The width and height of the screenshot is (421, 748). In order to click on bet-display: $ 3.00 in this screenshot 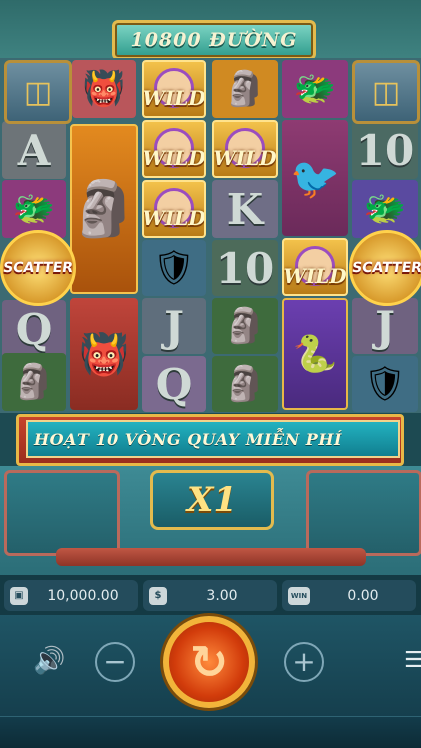, I will do `click(210, 595)`.